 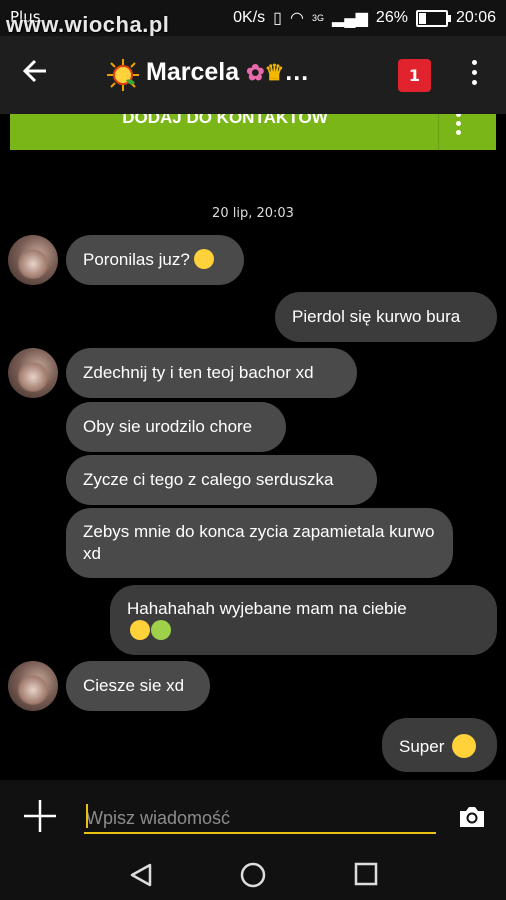 I want to click on message-text: Zdechnij ty i ten teoj bachor xd, so click(x=198, y=372).